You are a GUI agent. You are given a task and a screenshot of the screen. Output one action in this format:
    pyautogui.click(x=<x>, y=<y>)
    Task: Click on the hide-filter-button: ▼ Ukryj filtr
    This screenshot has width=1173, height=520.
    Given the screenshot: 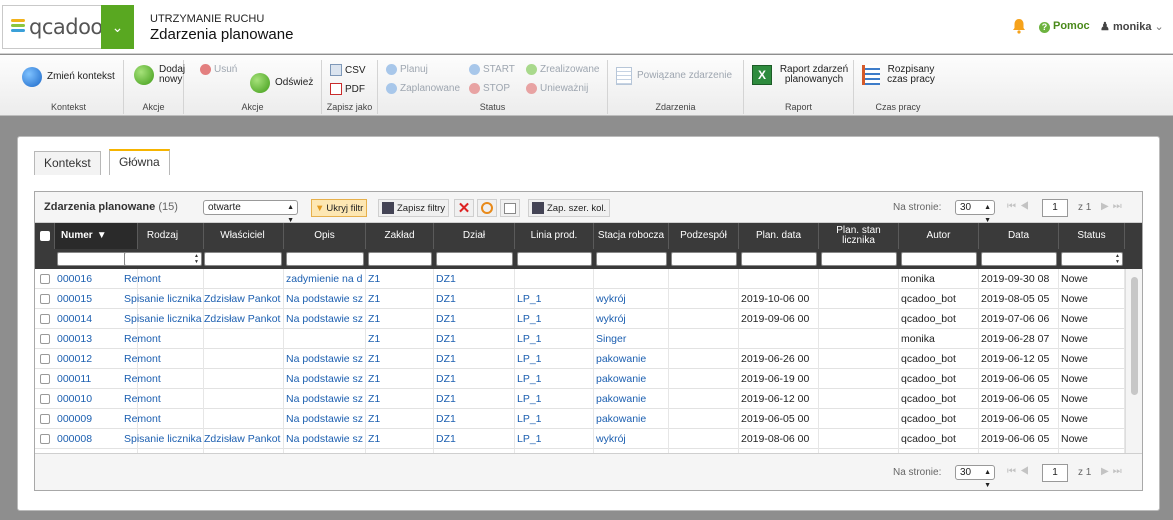 What is the action you would take?
    pyautogui.click(x=339, y=208)
    